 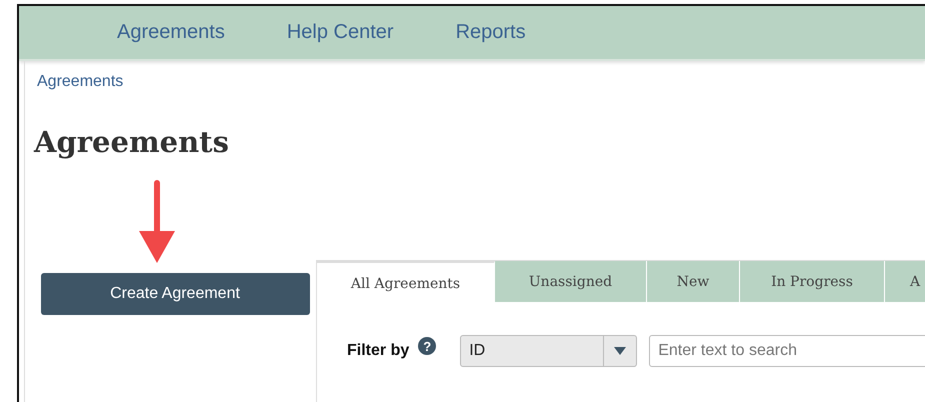 I want to click on tab: A, so click(x=905, y=281).